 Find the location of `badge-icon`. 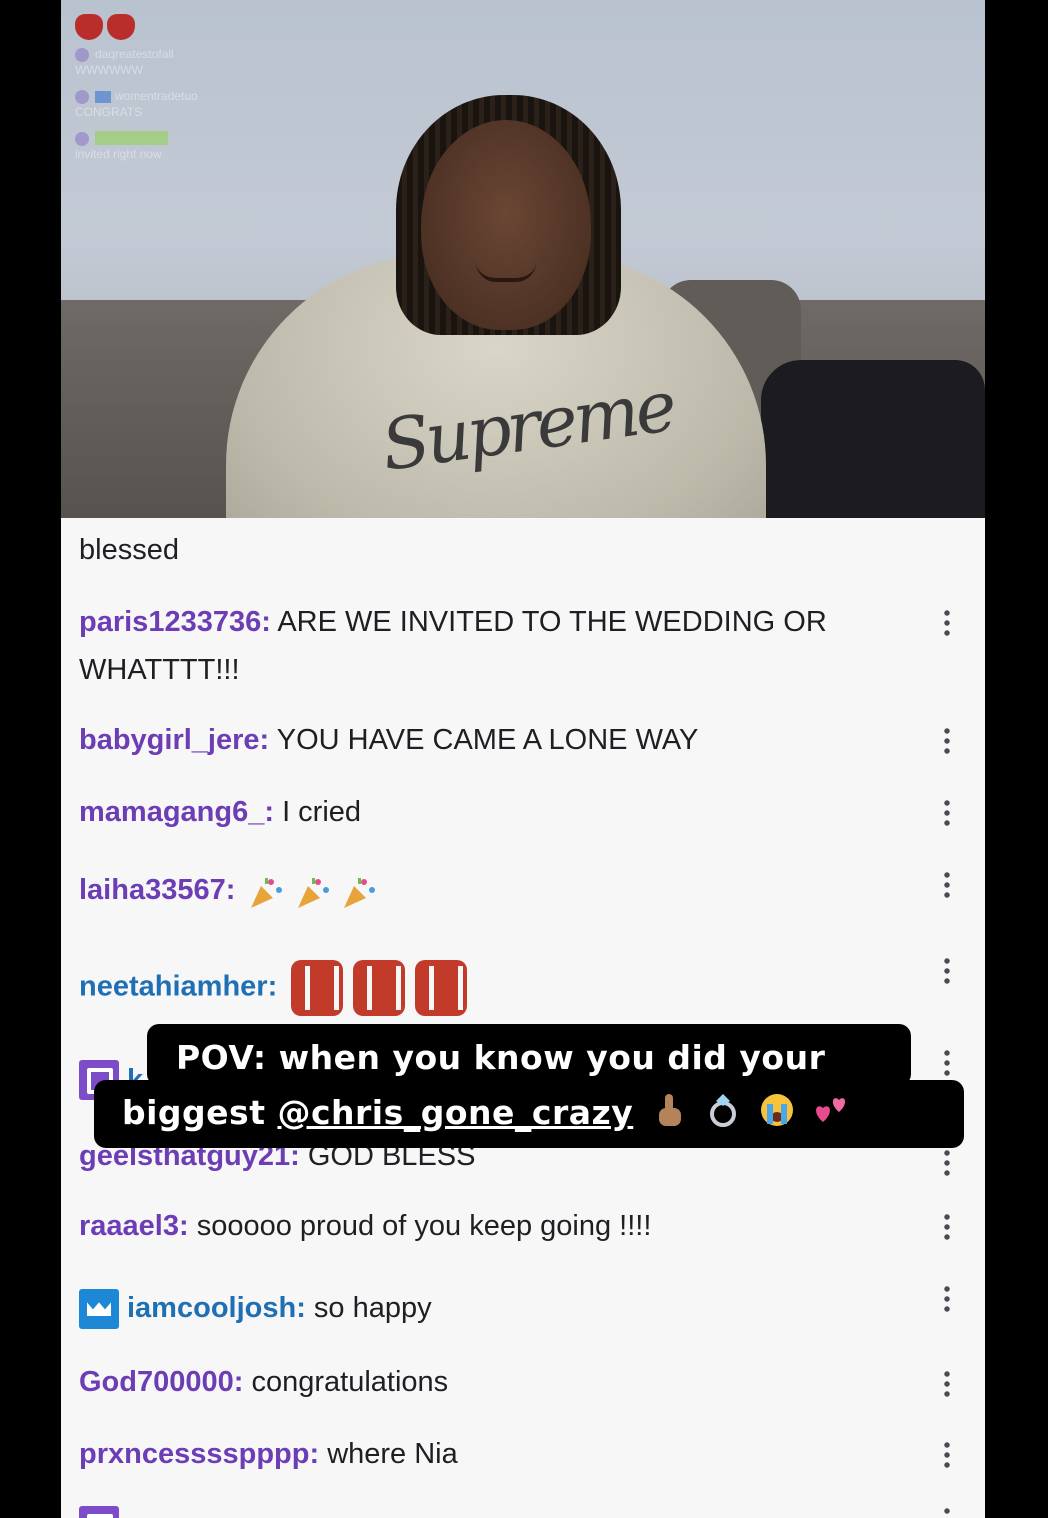

badge-icon is located at coordinates (103, 96).